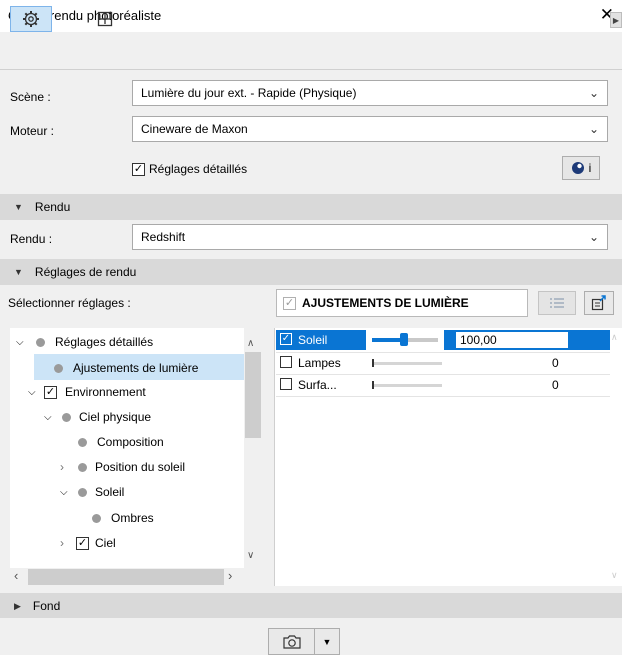 The width and height of the screenshot is (622, 655). I want to click on caret-down-icon: ▼, so click(327, 641).